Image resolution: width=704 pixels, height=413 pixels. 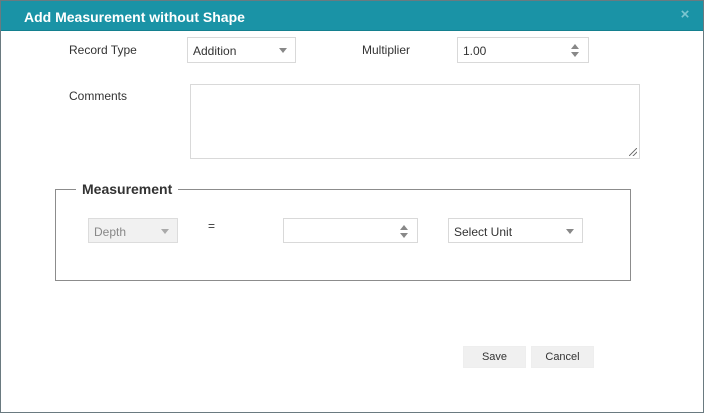 What do you see at coordinates (415, 121) in the screenshot?
I see `comments-textarea` at bounding box center [415, 121].